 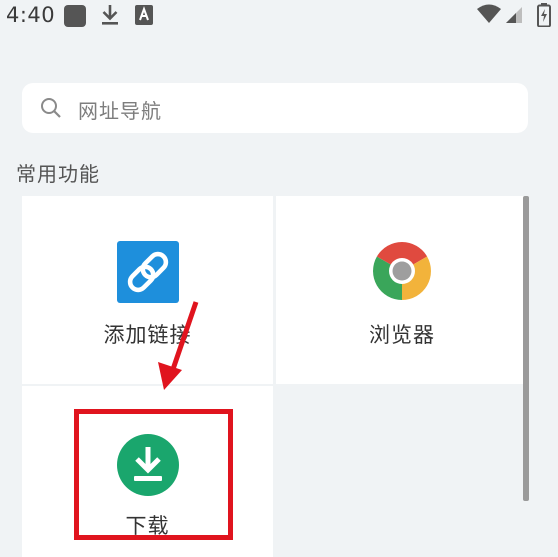 What do you see at coordinates (402, 273) in the screenshot?
I see `browser-icon` at bounding box center [402, 273].